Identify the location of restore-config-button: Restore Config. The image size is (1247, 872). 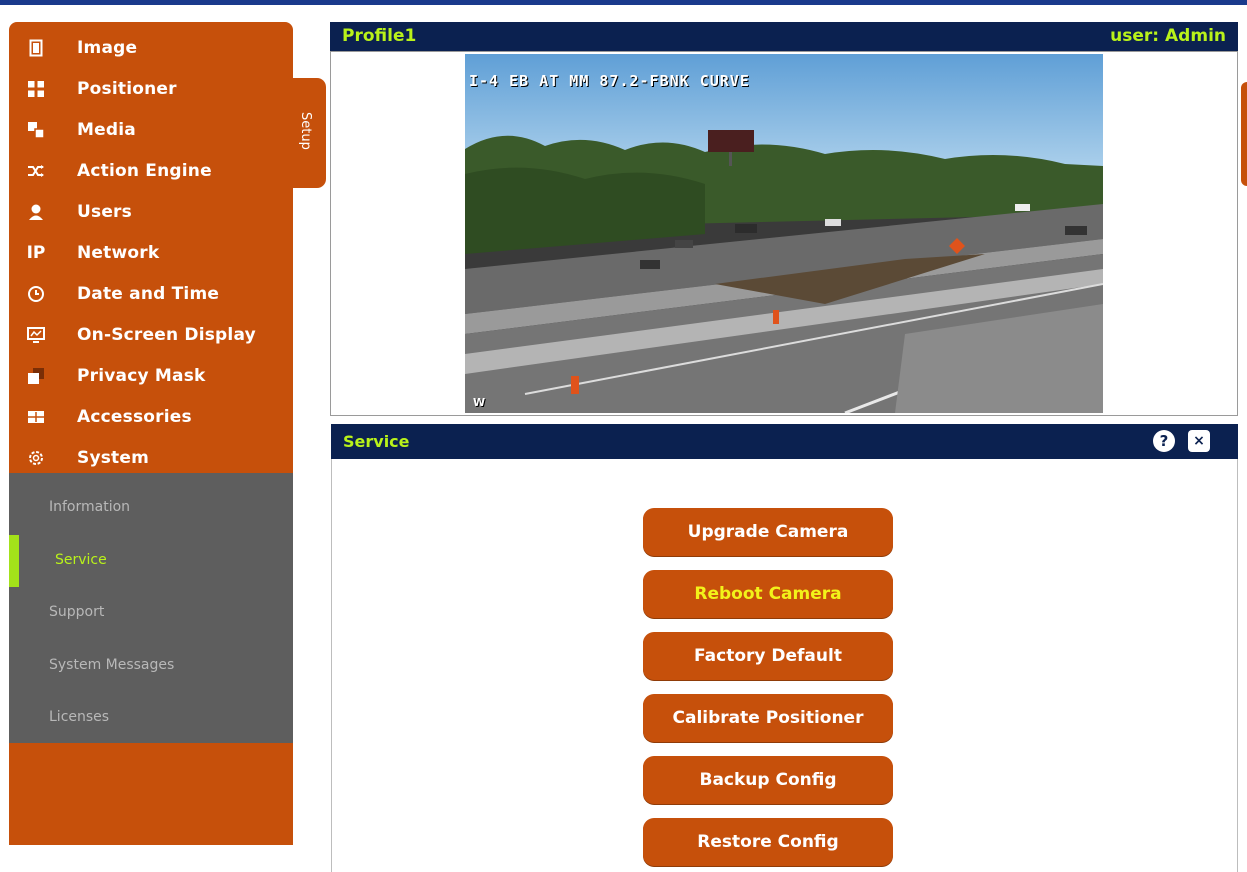
(768, 842).